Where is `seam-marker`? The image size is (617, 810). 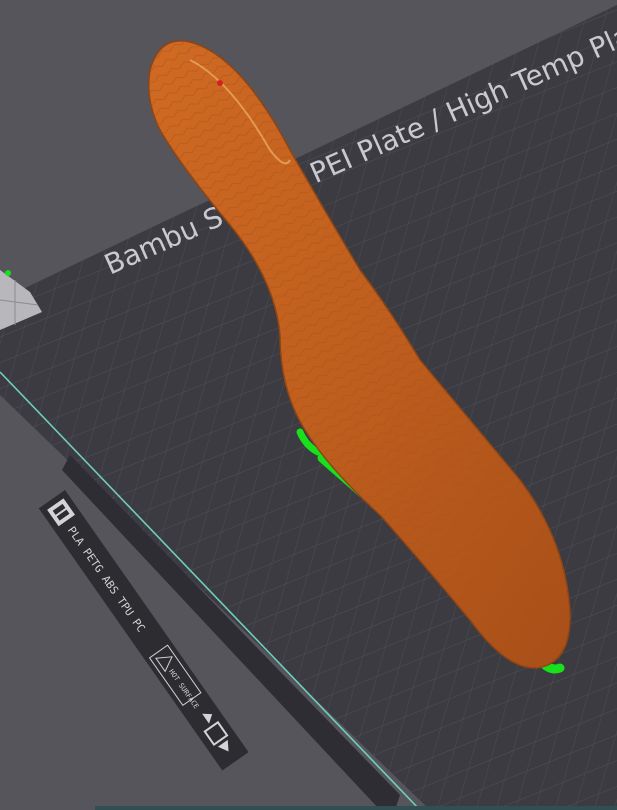 seam-marker is located at coordinates (220, 83).